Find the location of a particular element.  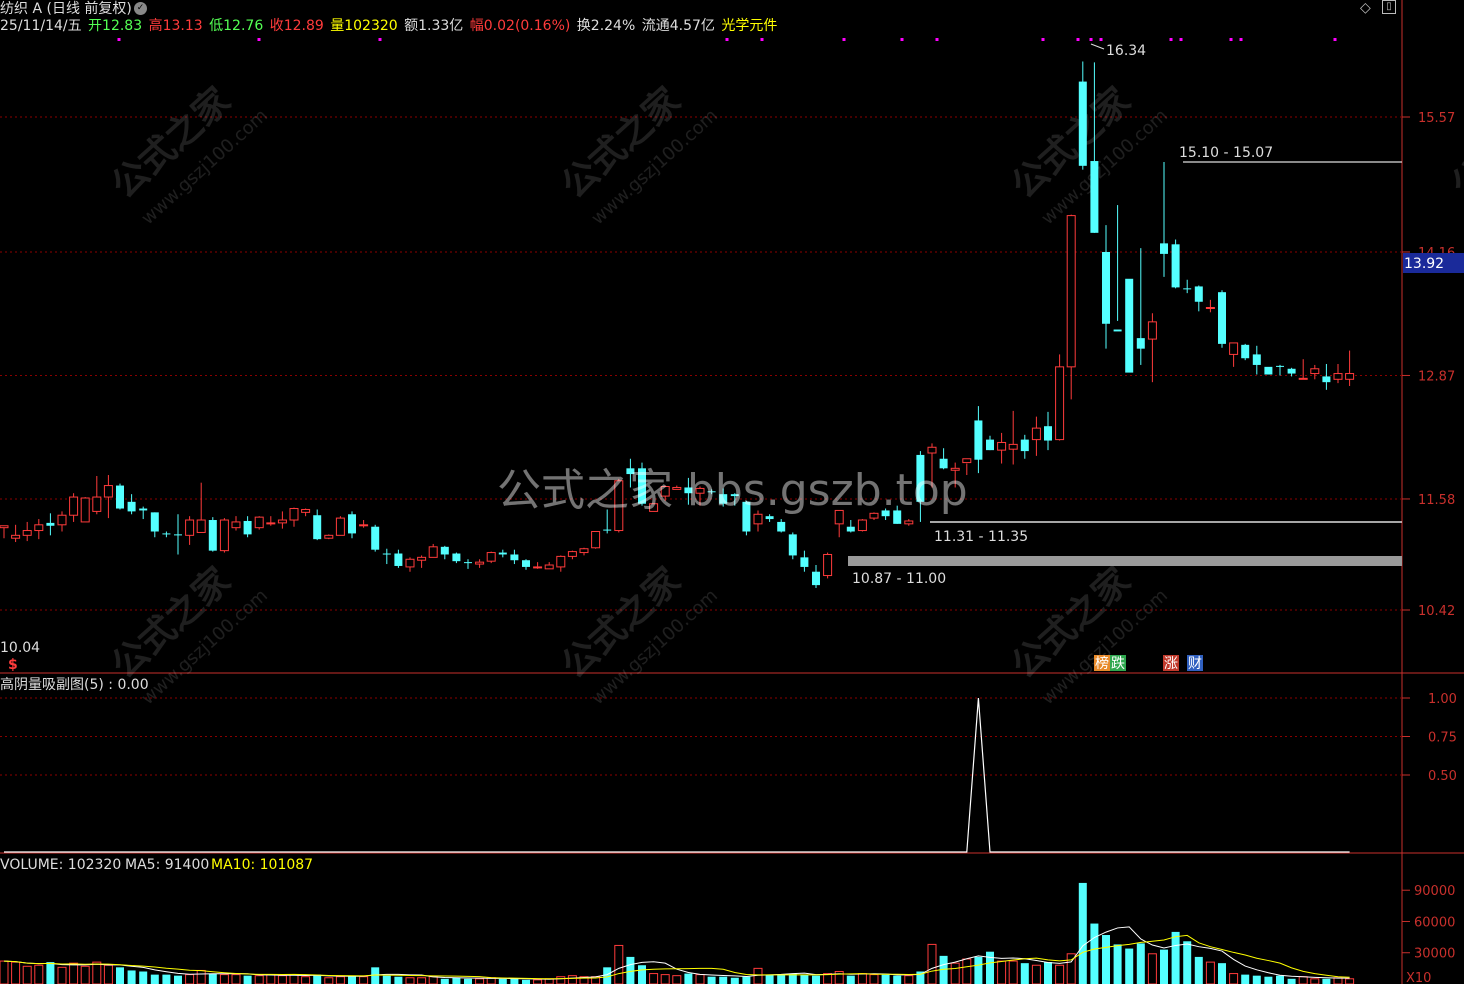

turnover-value: 换2.24% is located at coordinates (606, 26).